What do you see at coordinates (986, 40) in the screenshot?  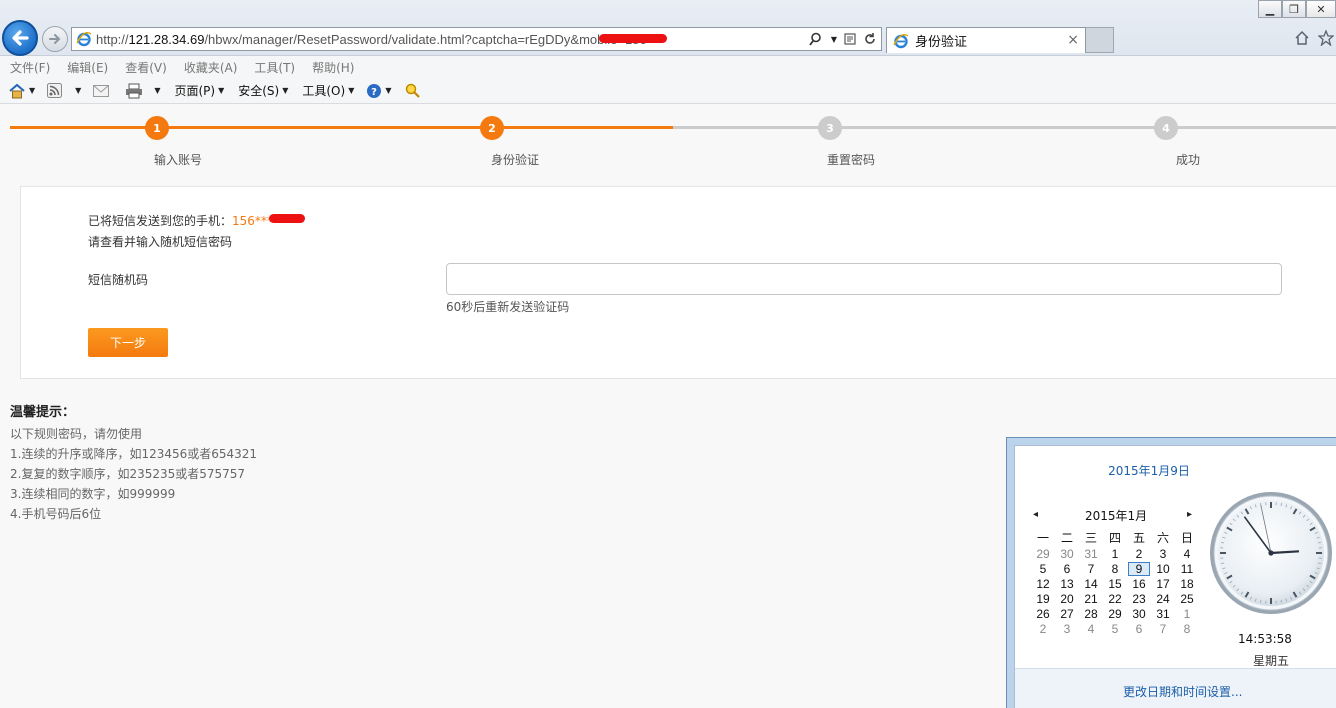 I see `browser-tab: 身份验证 ×` at bounding box center [986, 40].